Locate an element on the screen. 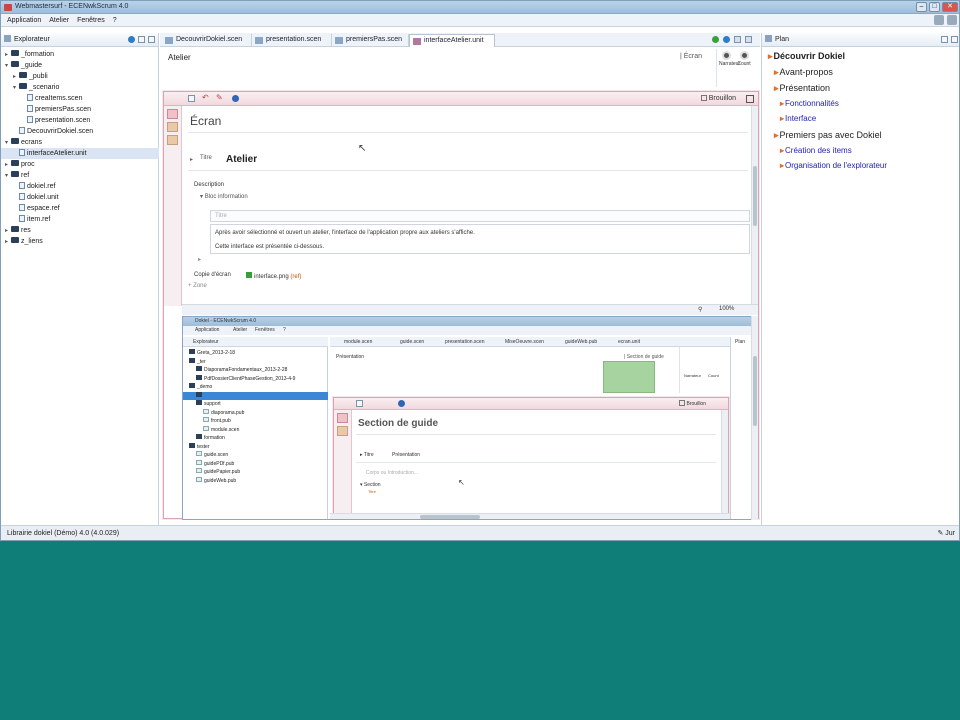 This screenshot has height=720, width=960. maximize-perspective-icon is located at coordinates (952, 20).